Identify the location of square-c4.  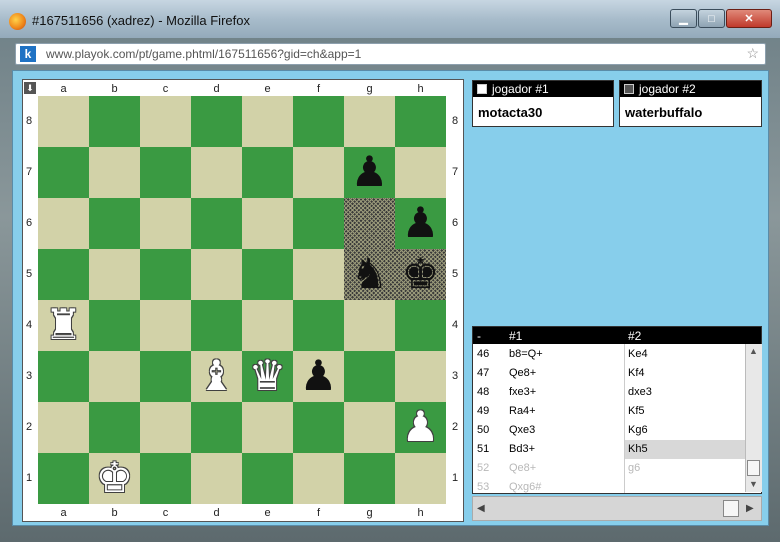
(165, 325).